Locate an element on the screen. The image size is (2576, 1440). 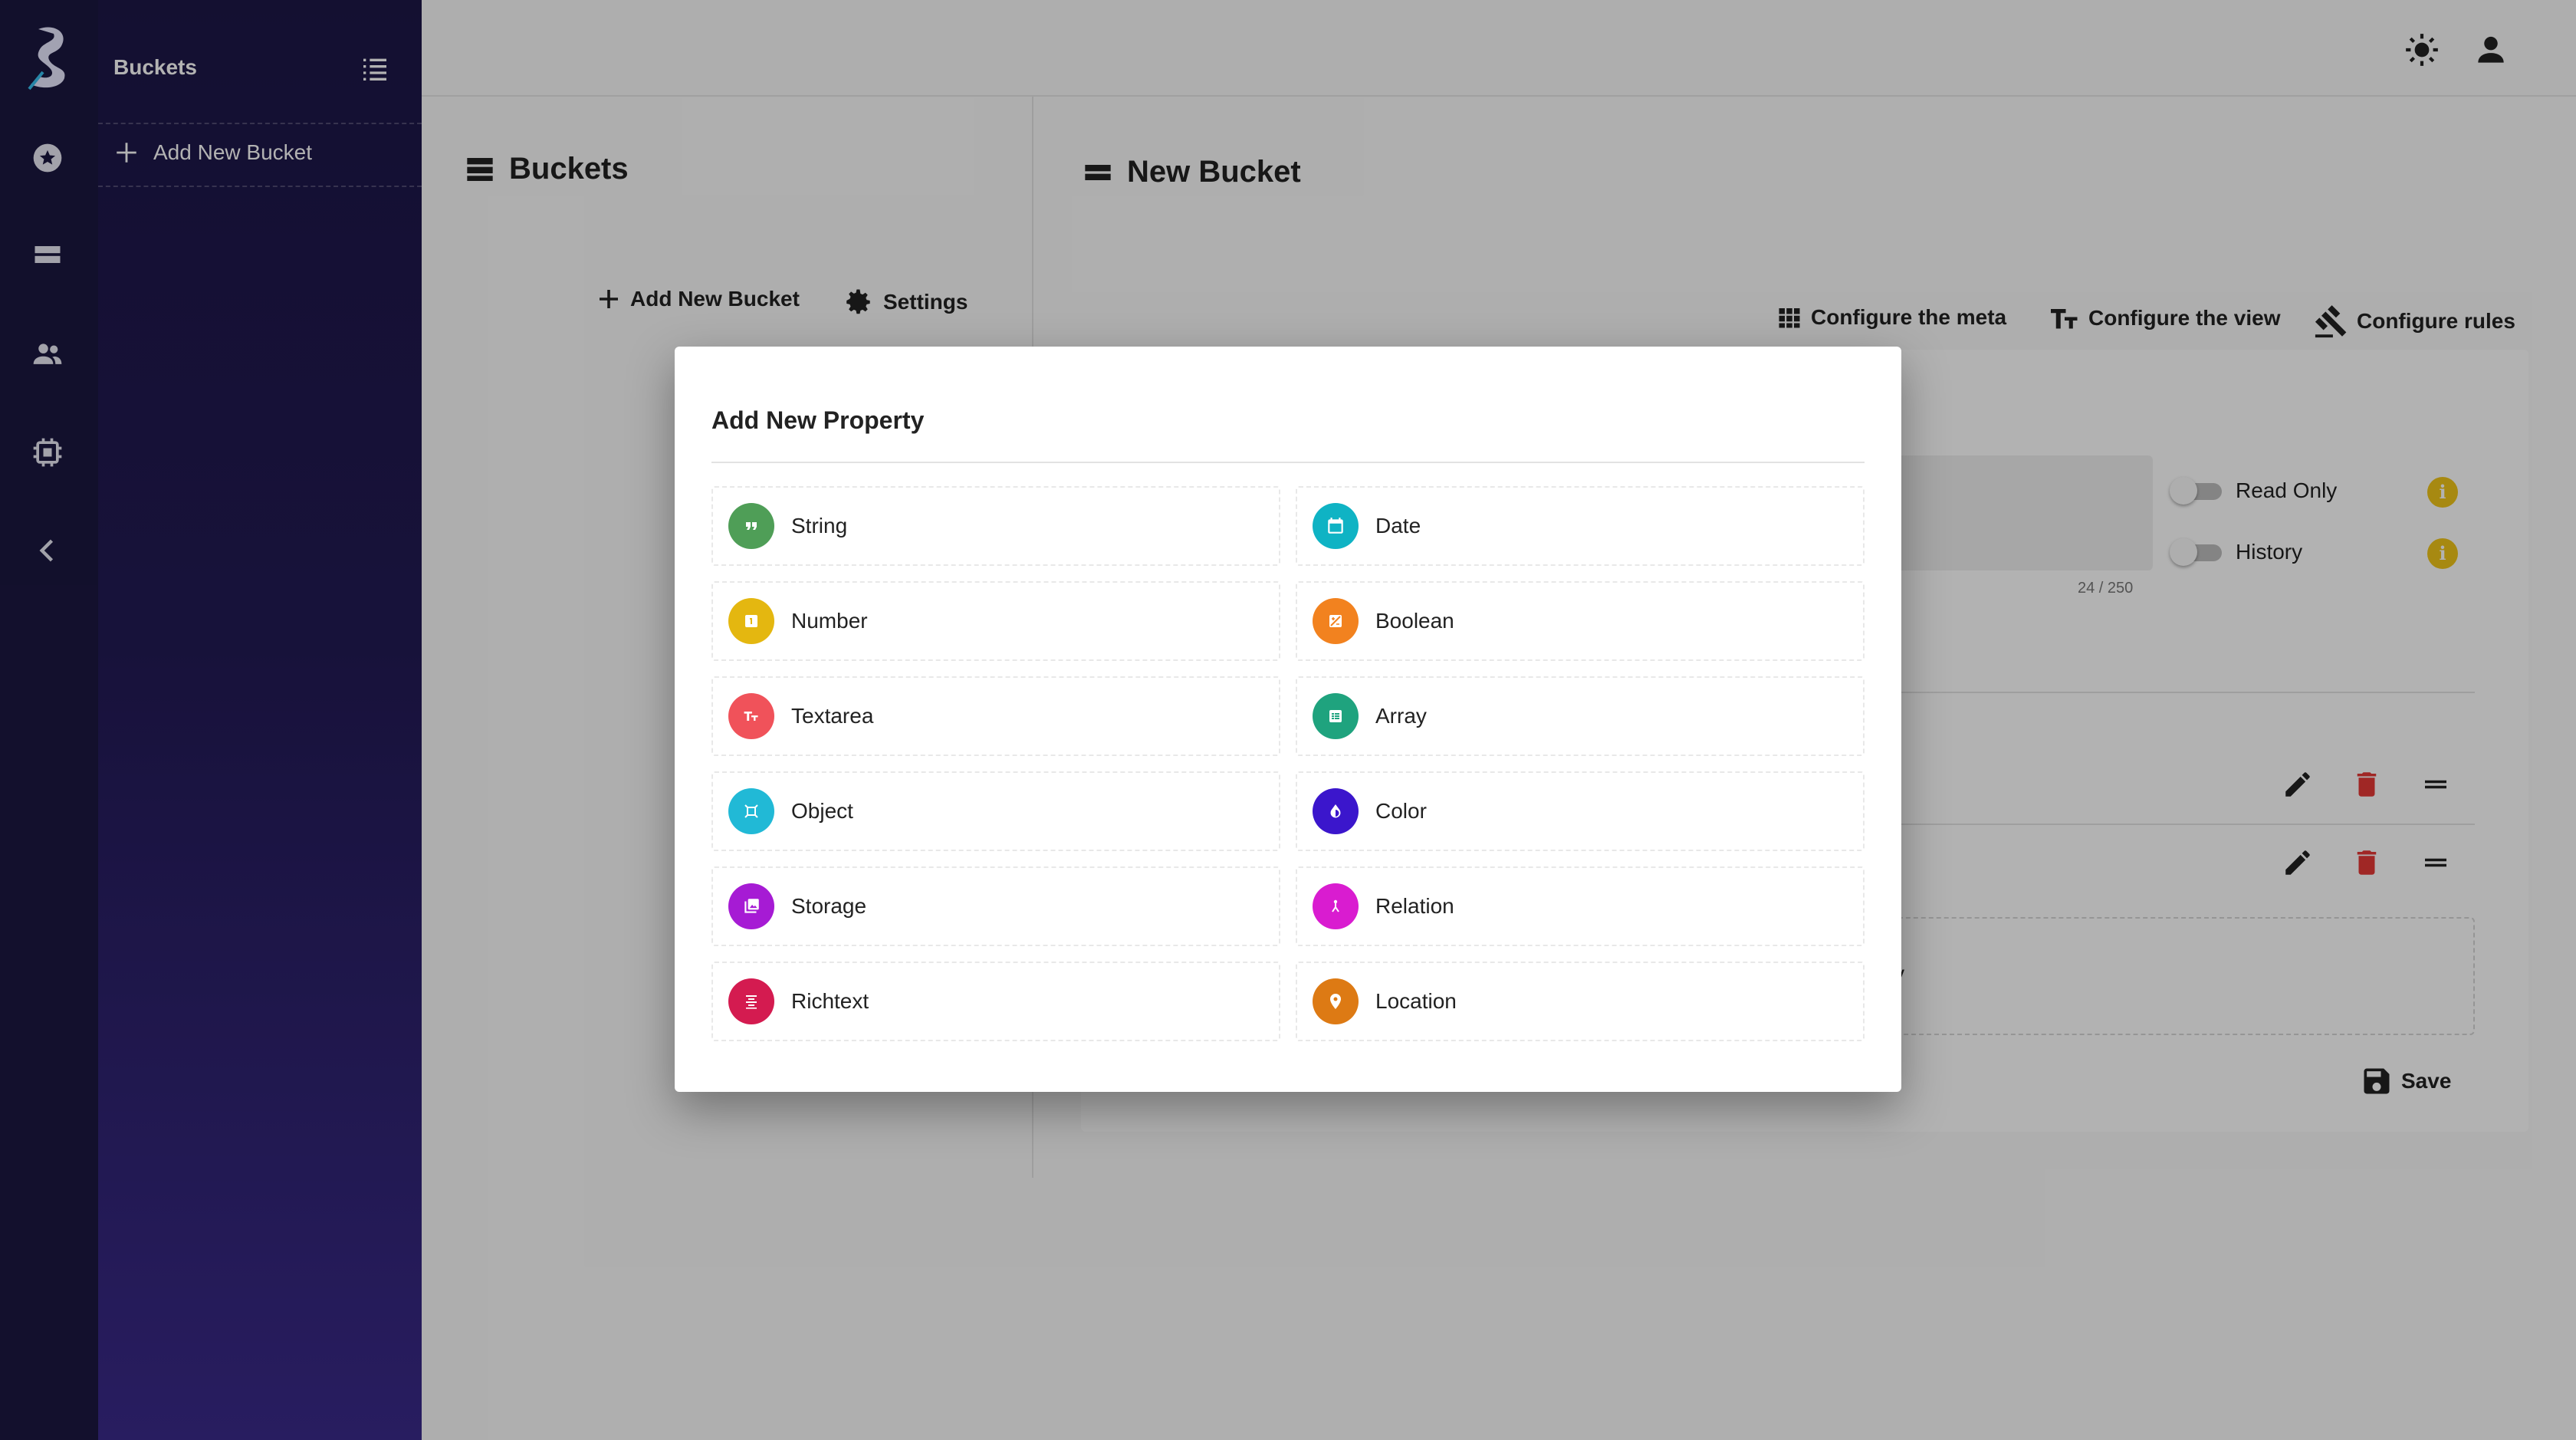
property-option-boolean: Boolean is located at coordinates (1581, 621).